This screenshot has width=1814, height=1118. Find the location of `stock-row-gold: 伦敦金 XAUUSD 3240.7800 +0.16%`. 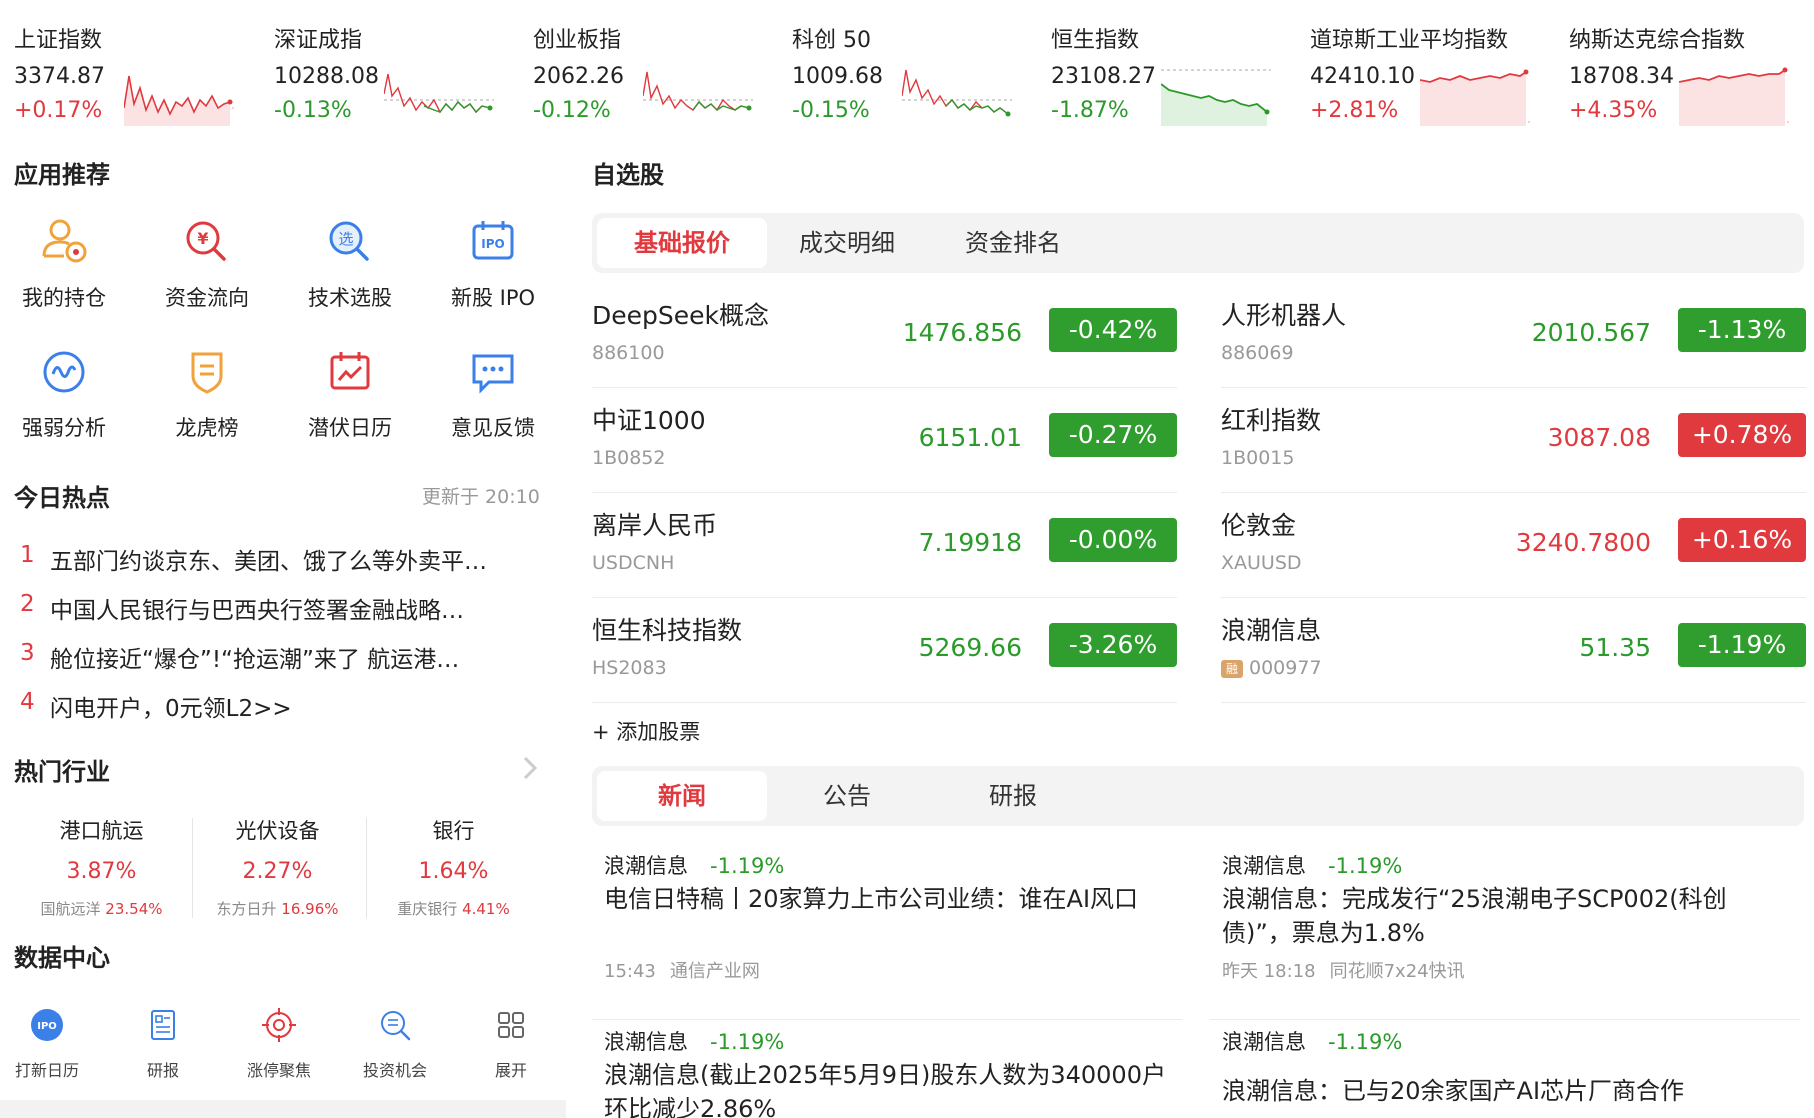

stock-row-gold: 伦敦金 XAUUSD 3240.7800 +0.16% is located at coordinates (1513, 546).